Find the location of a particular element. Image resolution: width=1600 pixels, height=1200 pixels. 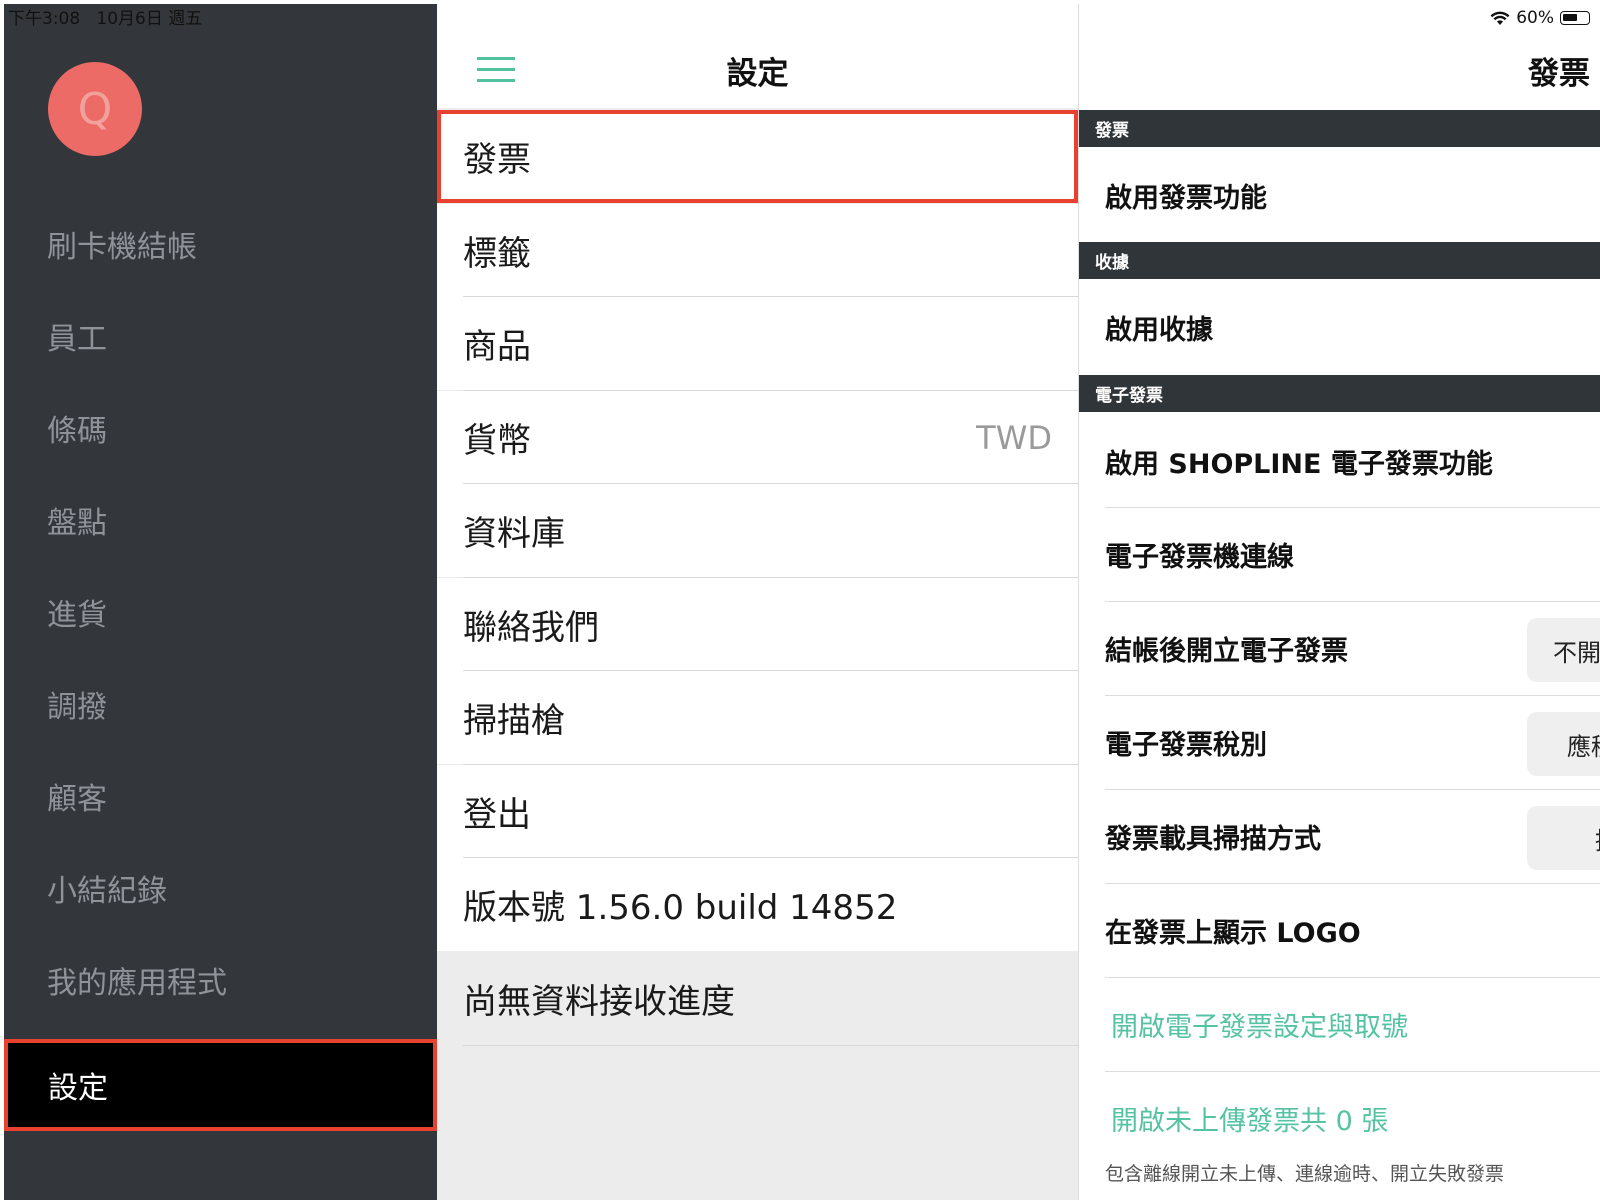

section-header-receipt: 收據 is located at coordinates (1339, 260).